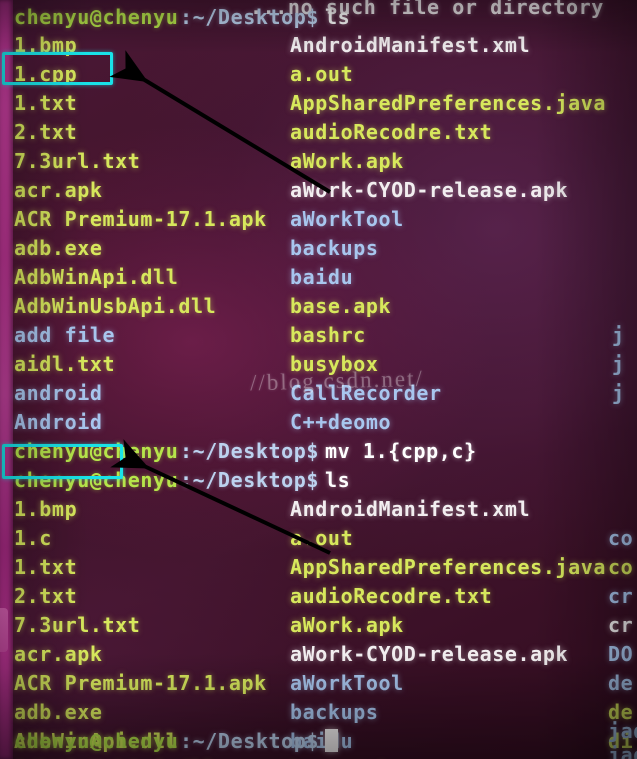 The image size is (637, 759). What do you see at coordinates (337, 380) in the screenshot?
I see `watermark-text: //blog.csdn.net/` at bounding box center [337, 380].